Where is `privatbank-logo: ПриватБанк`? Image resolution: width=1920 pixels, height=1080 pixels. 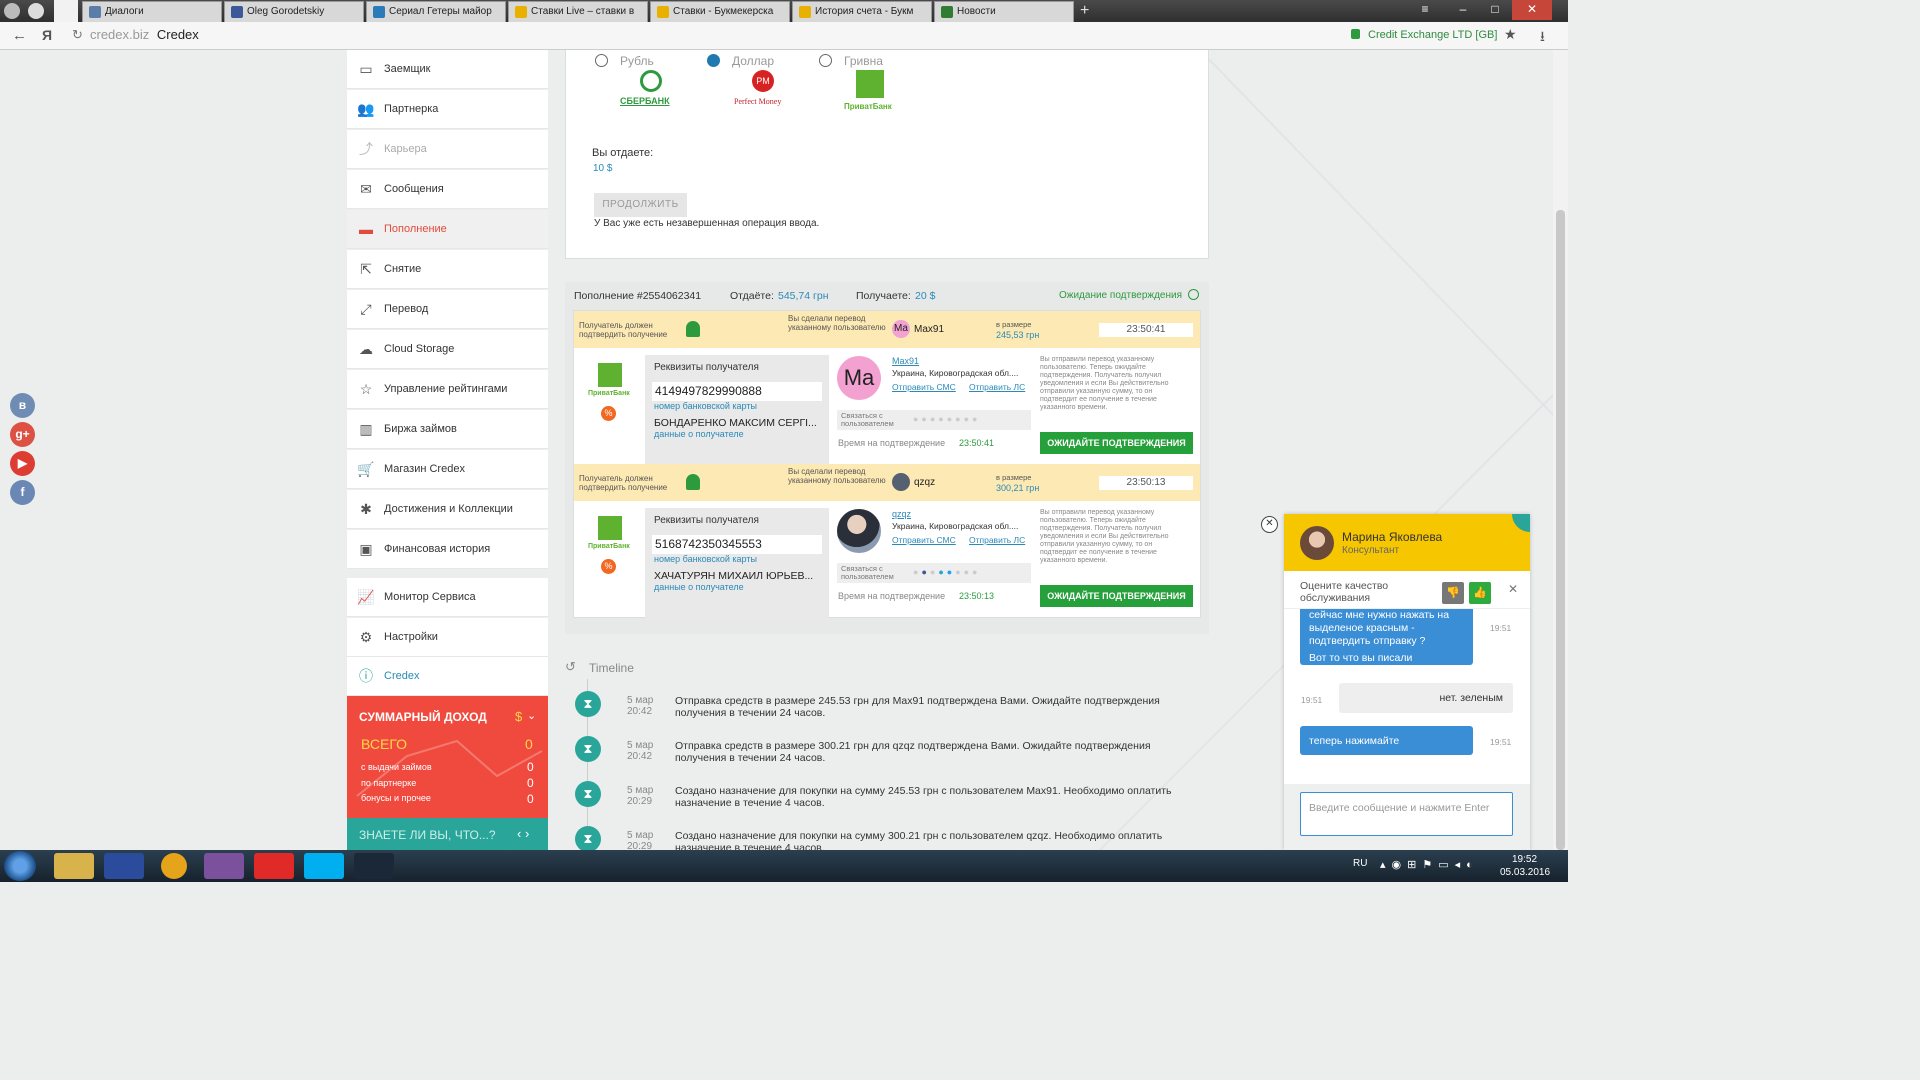 privatbank-logo: ПриватБанк is located at coordinates (874, 91).